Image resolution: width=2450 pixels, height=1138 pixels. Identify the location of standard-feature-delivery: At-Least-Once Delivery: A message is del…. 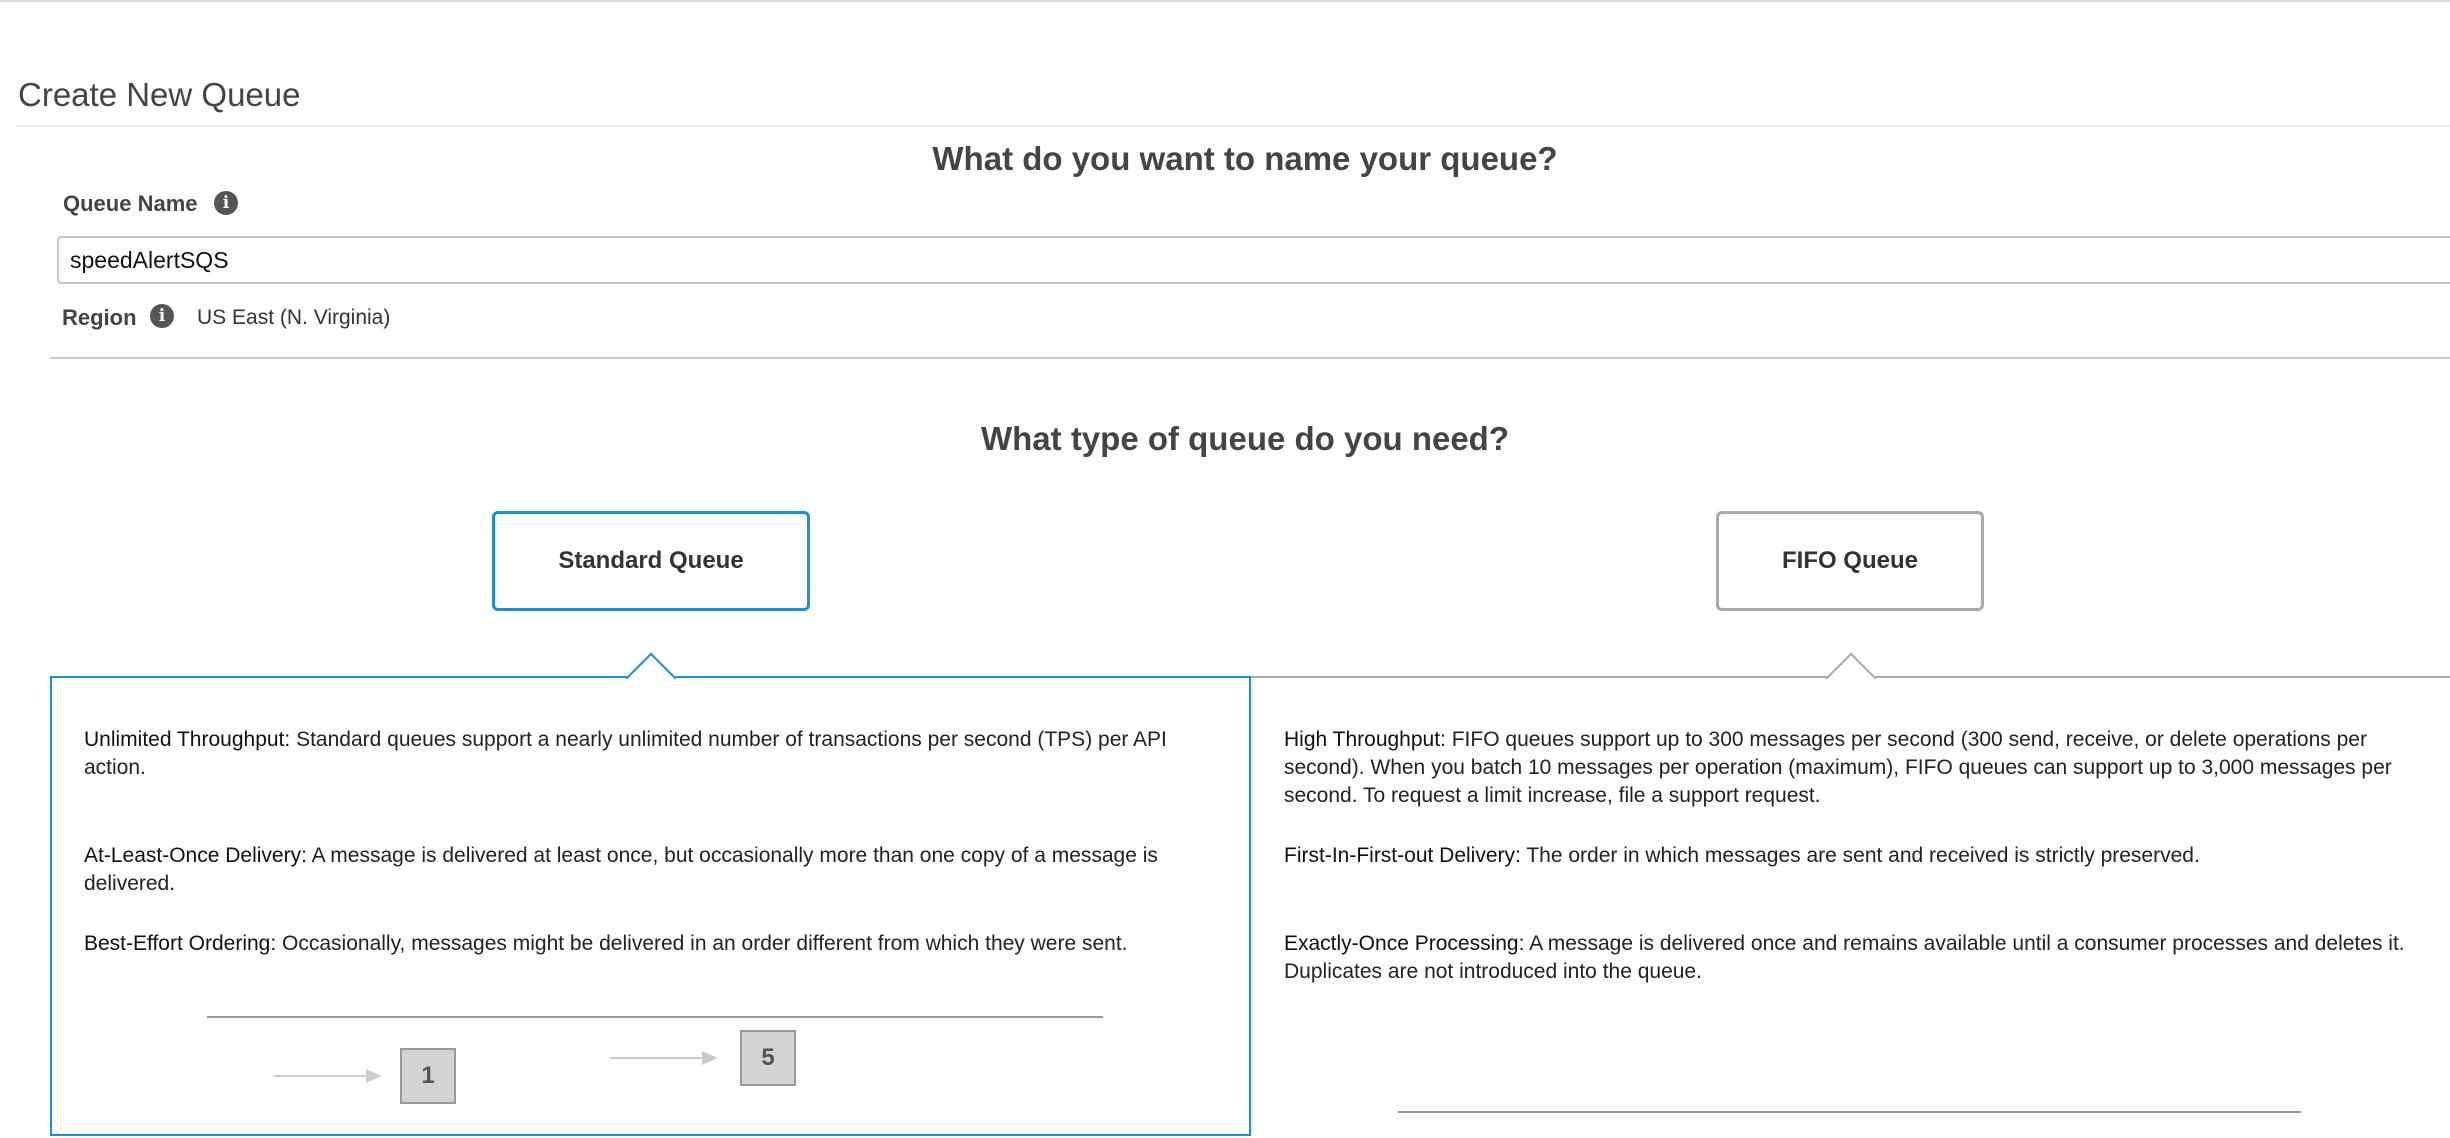
(639, 870).